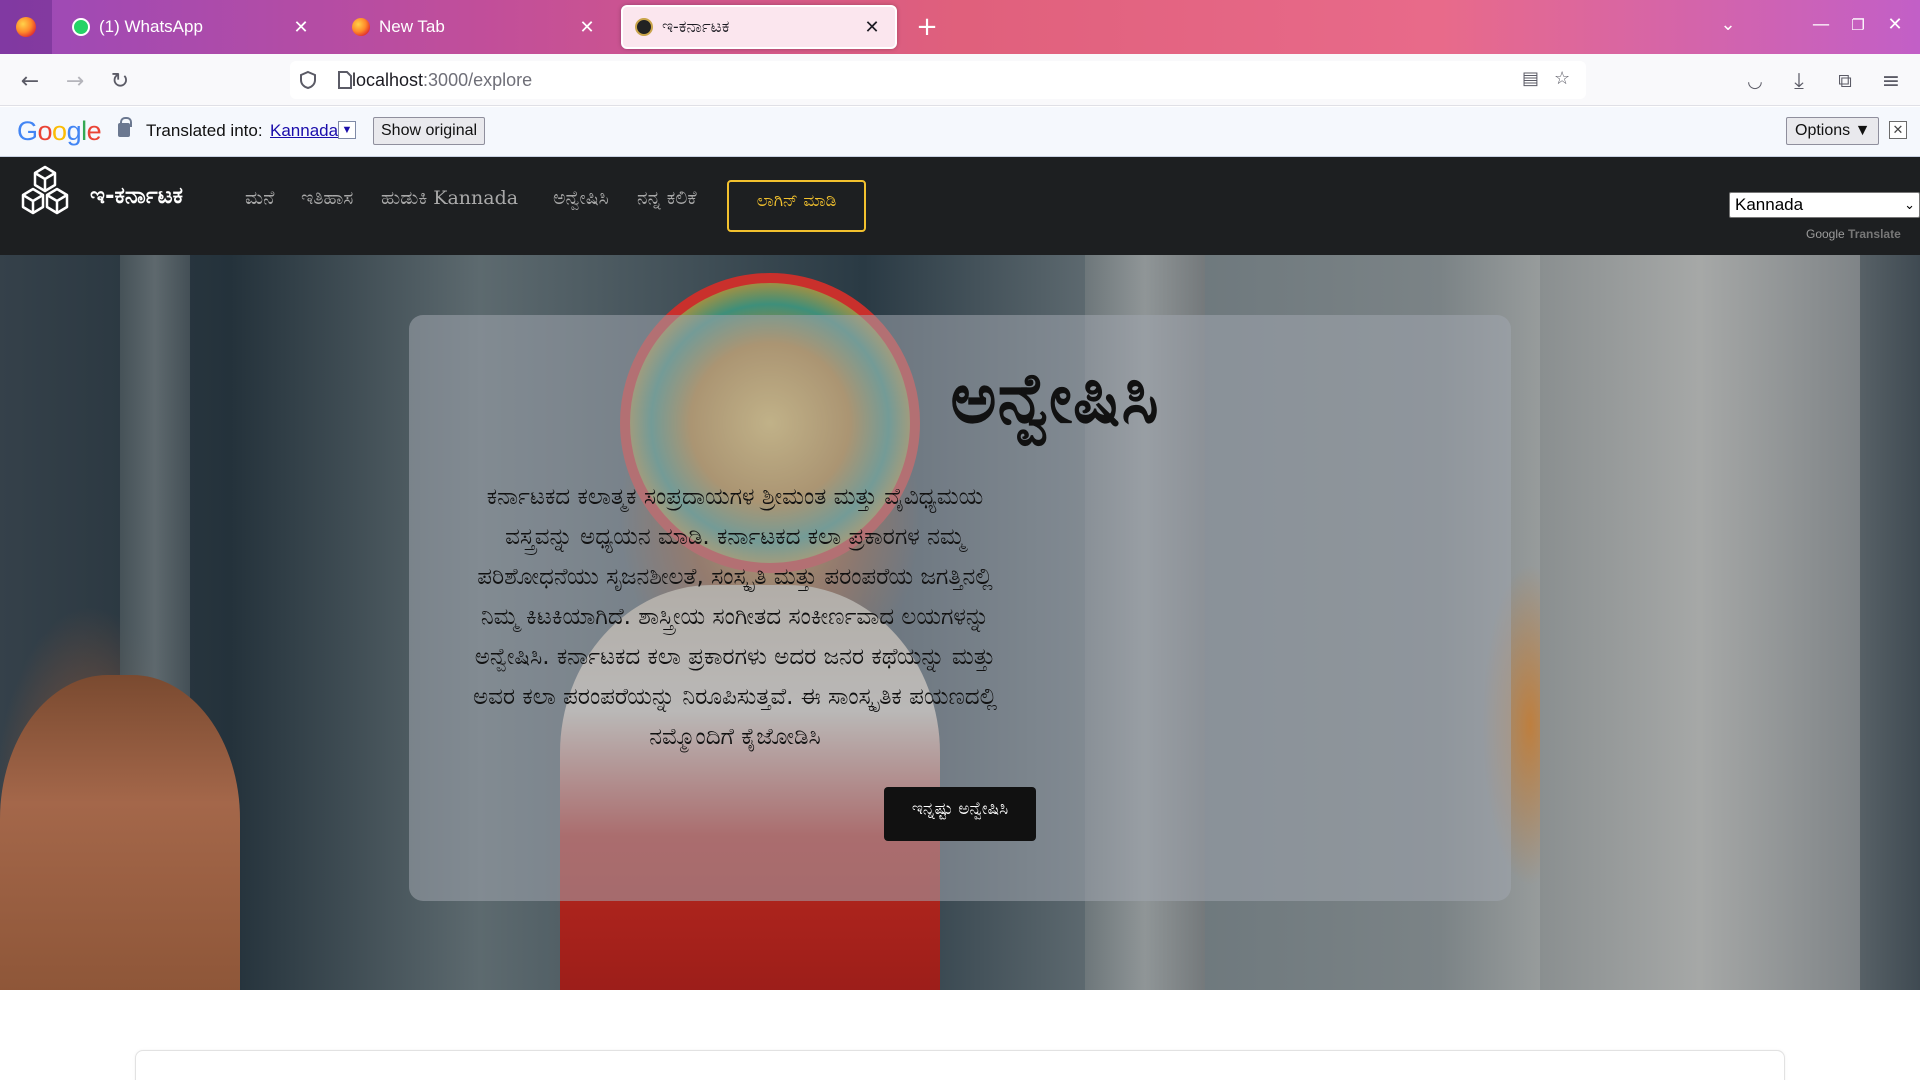  Describe the element at coordinates (1821, 24) in the screenshot. I see `minimize-icon: —` at that location.